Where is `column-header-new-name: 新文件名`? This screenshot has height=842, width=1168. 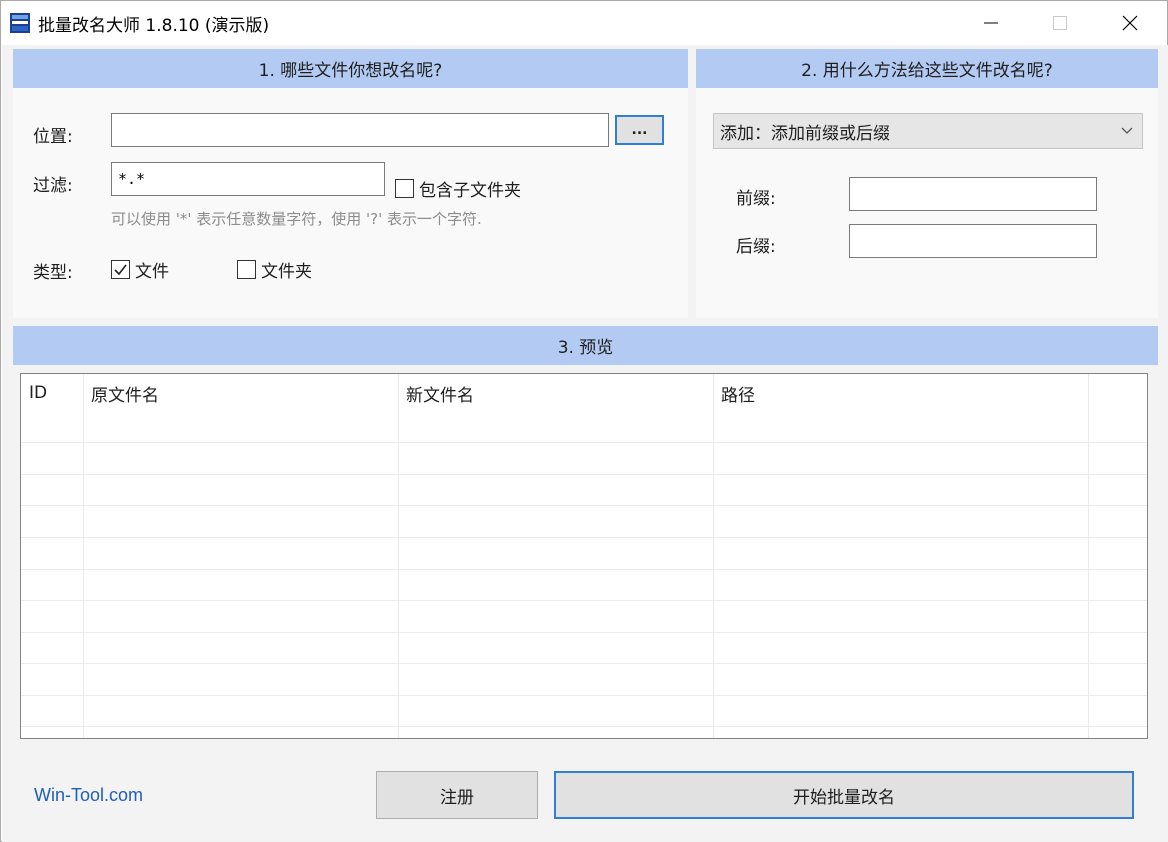
column-header-new-name: 新文件名 is located at coordinates (555, 393).